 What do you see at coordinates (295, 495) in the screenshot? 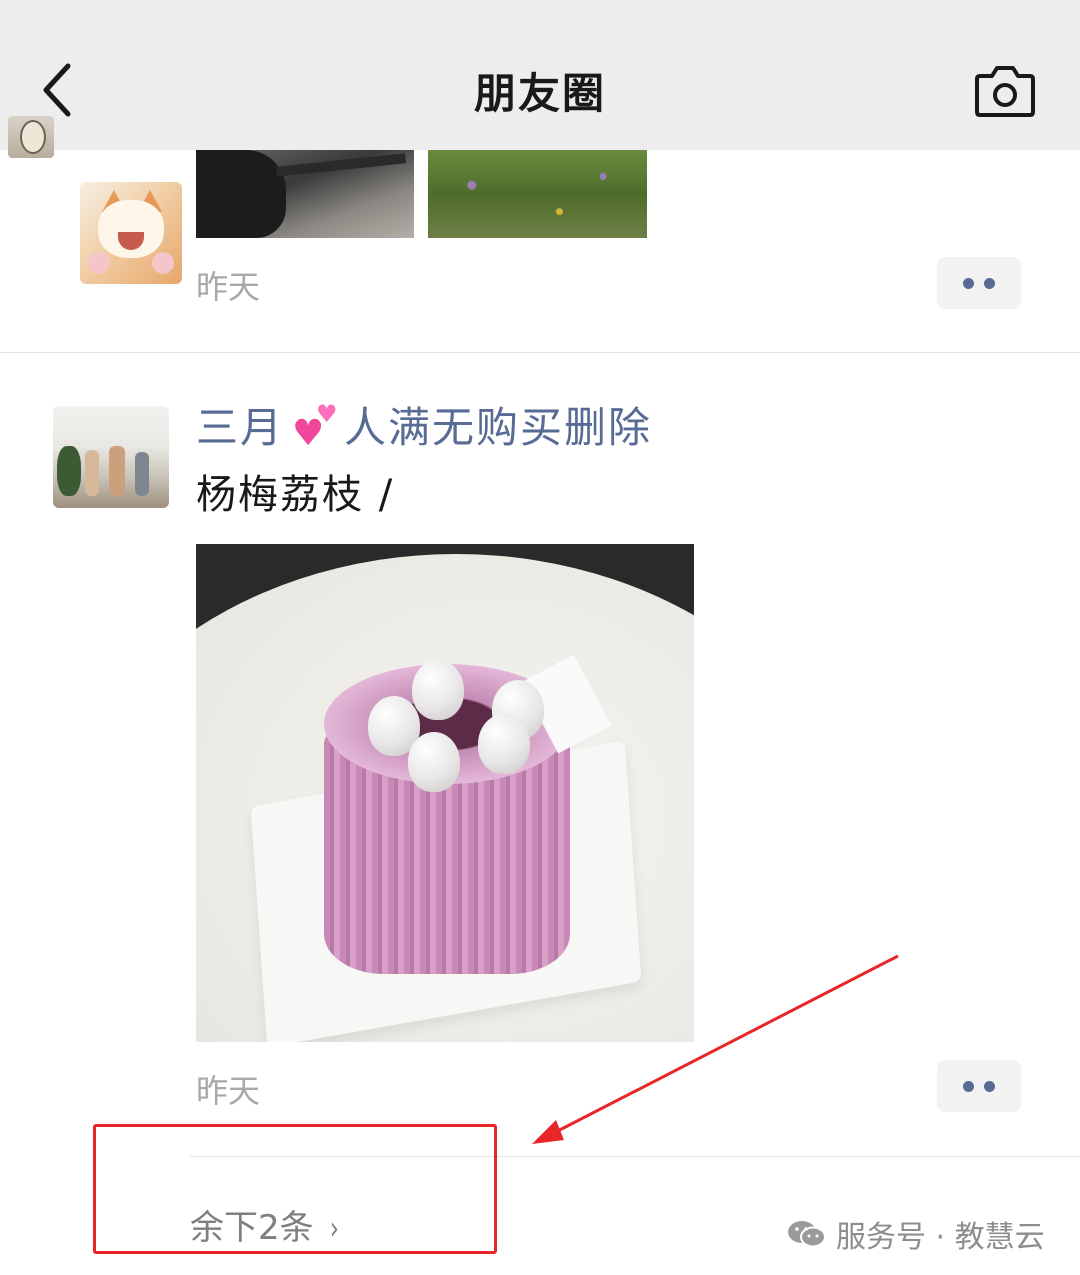
I see `post-text: 杨梅荔枝 /` at bounding box center [295, 495].